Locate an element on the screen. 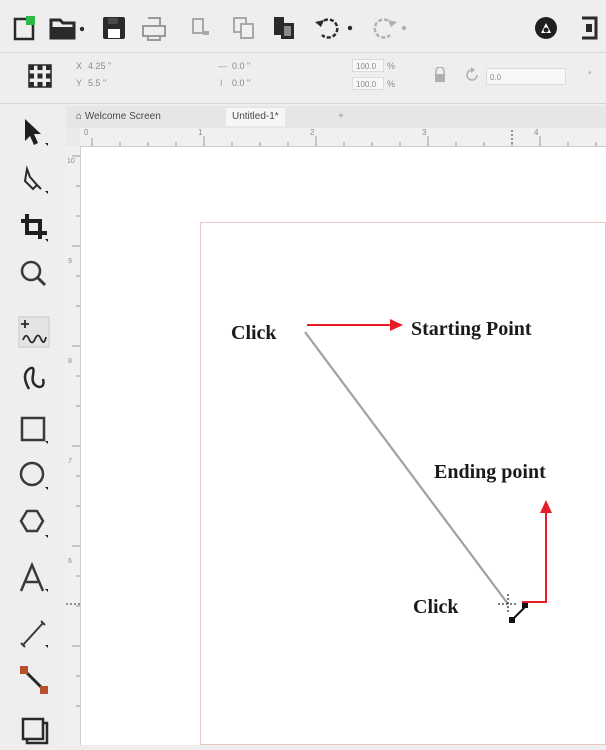 This screenshot has width=606, height=750. new-document-icon is located at coordinates (24, 28).